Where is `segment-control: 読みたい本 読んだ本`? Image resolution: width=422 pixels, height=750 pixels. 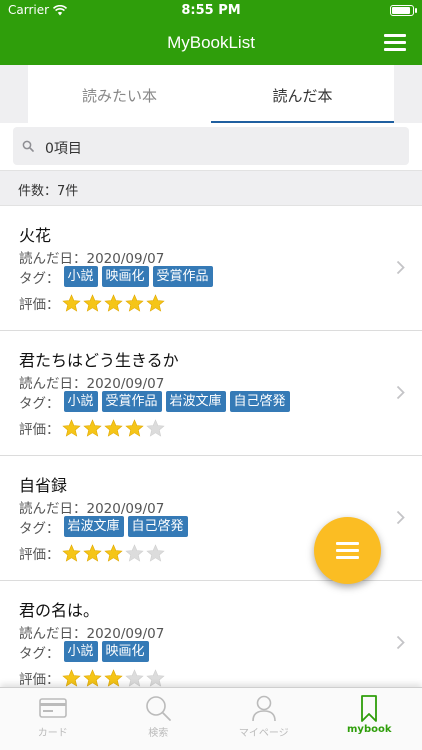
segment-control: 読みたい本 読んだ本 is located at coordinates (211, 94).